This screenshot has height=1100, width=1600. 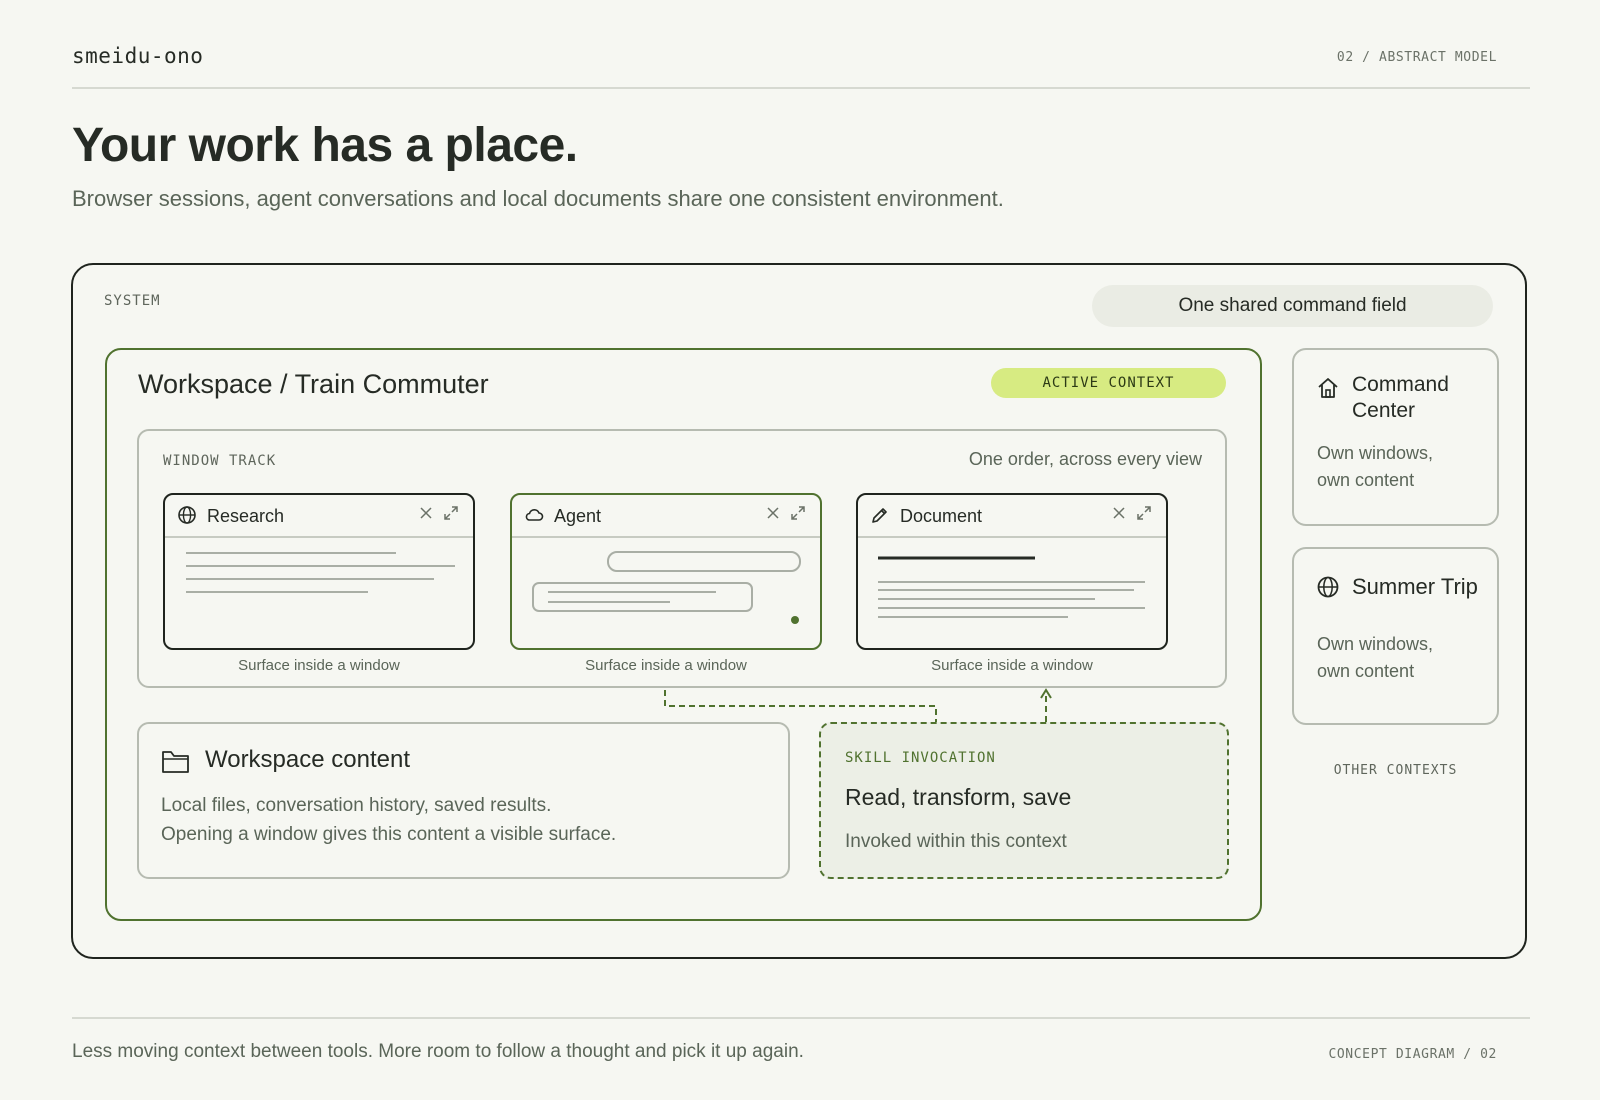 I want to click on window-title: Document, so click(x=941, y=516).